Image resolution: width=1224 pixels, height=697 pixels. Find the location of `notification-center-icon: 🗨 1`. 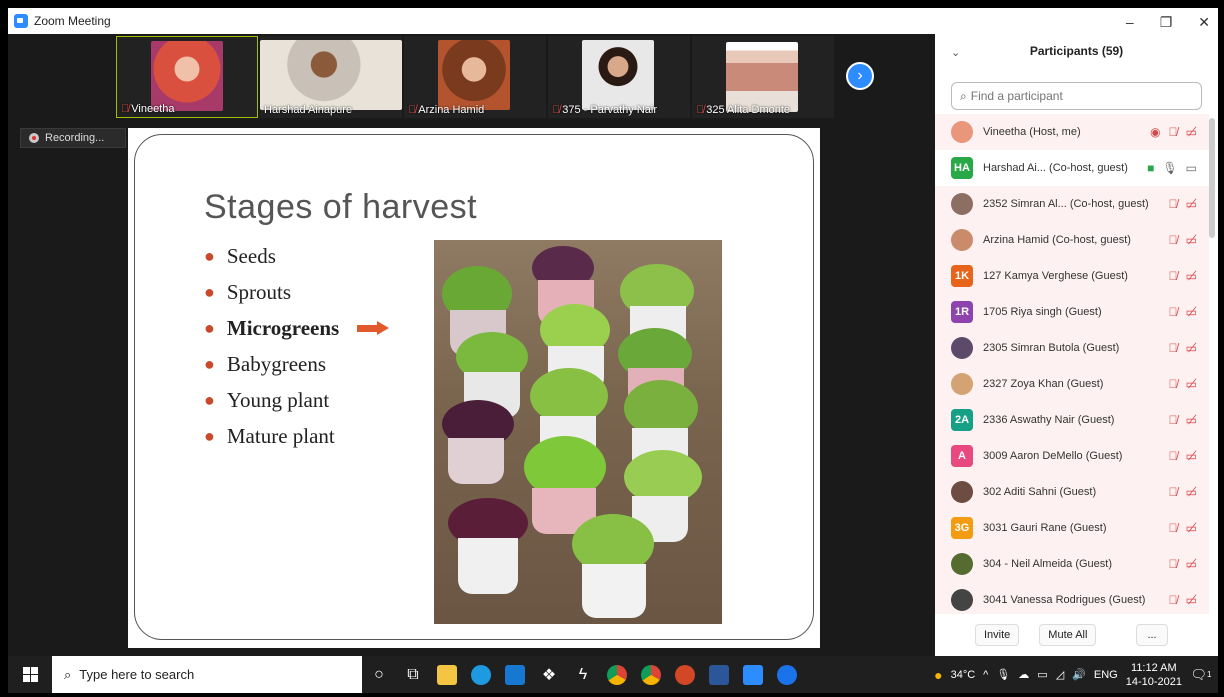

notification-center-icon: 🗨 1 is located at coordinates (1201, 675).